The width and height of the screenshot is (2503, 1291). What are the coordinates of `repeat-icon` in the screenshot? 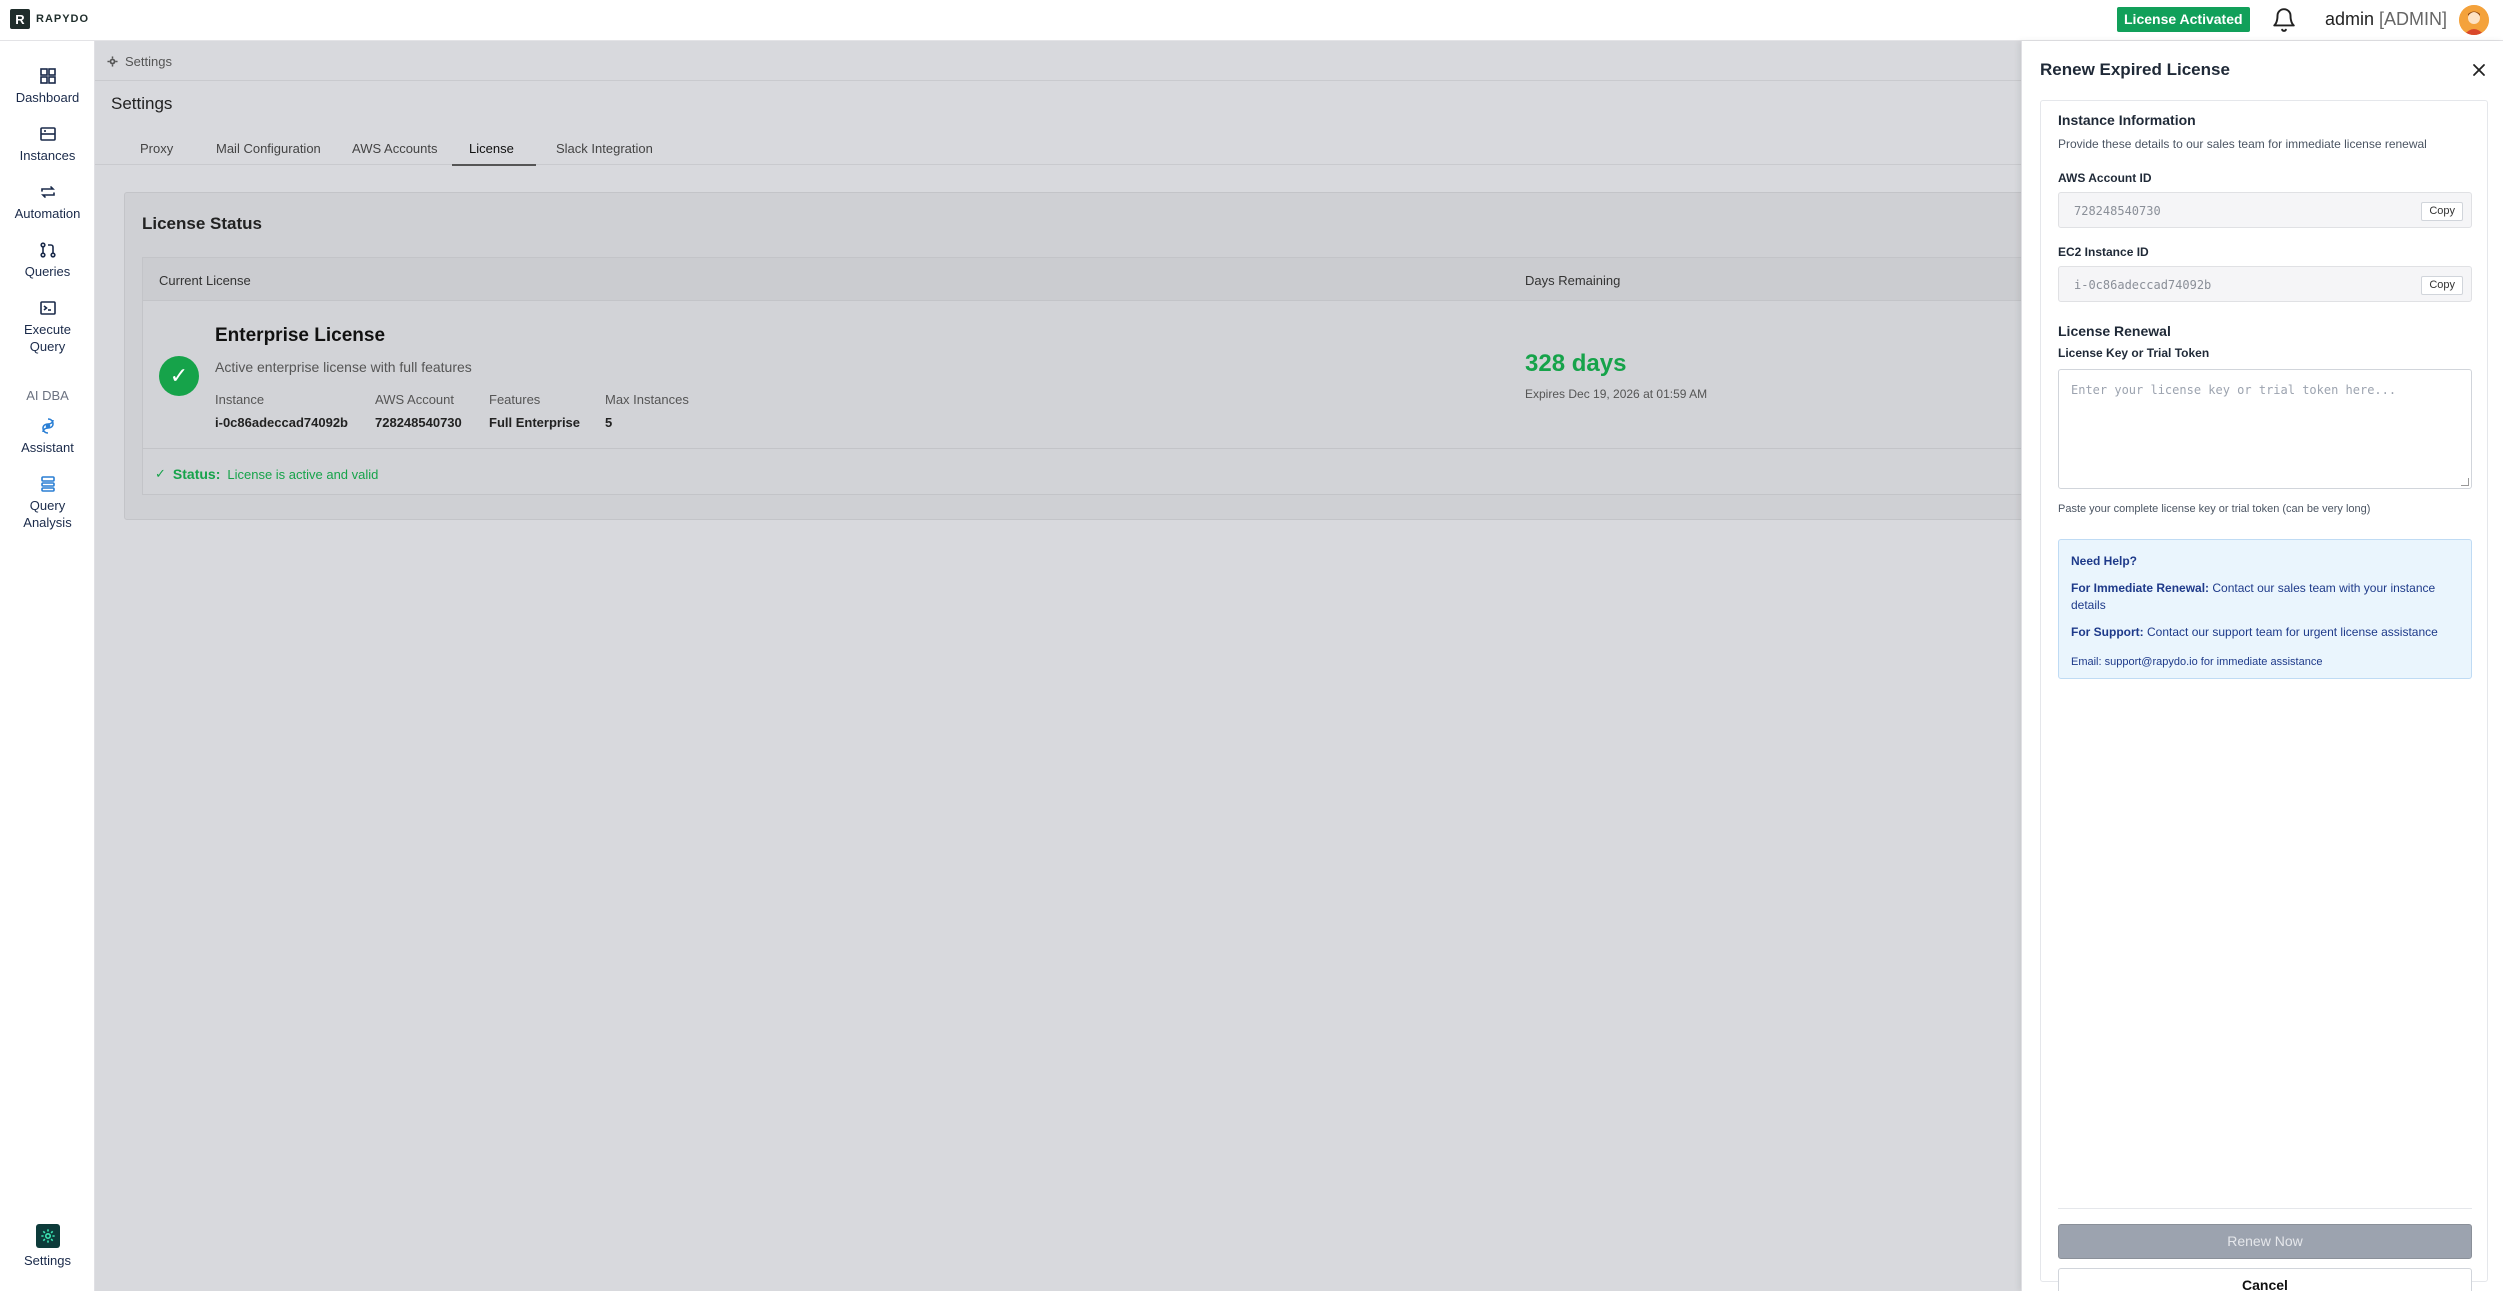 It's located at (47, 192).